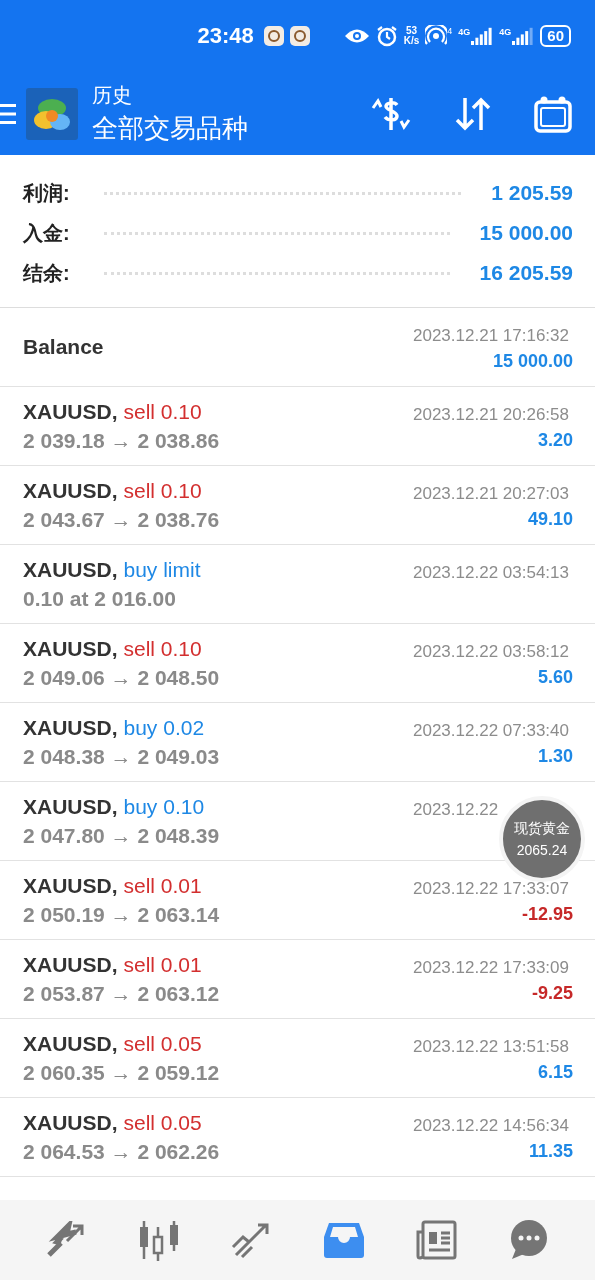  Describe the element at coordinates (297, 742) in the screenshot. I see `history-row: XAUUSD, buy 0.02 2 048.38 → 2 049.03 2023.12.22 07:33:40 1.30` at that location.